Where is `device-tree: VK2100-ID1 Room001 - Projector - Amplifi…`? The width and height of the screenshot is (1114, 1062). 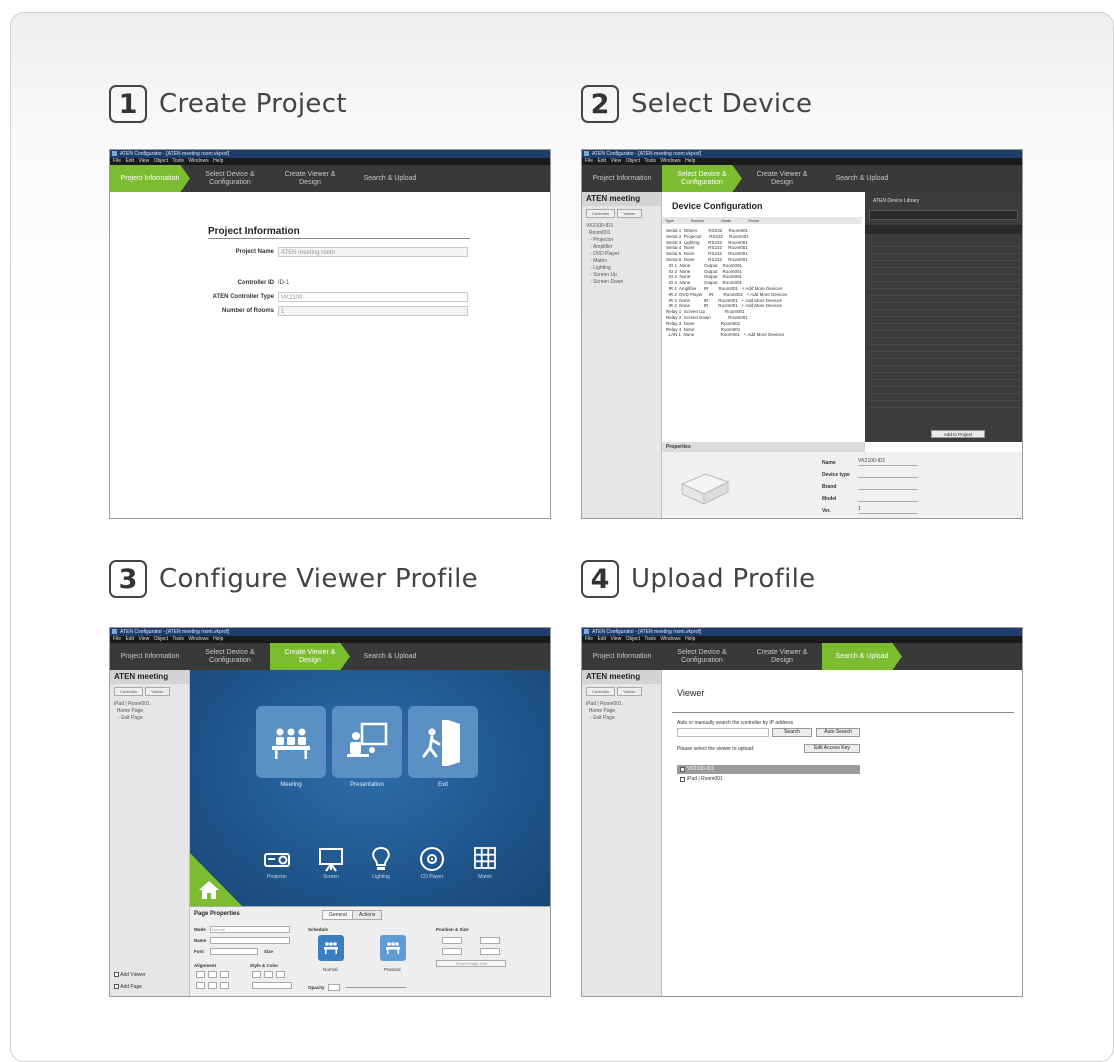
device-tree: VK2100-ID1 Room001 - Projector - Amplifi… is located at coordinates (621, 254).